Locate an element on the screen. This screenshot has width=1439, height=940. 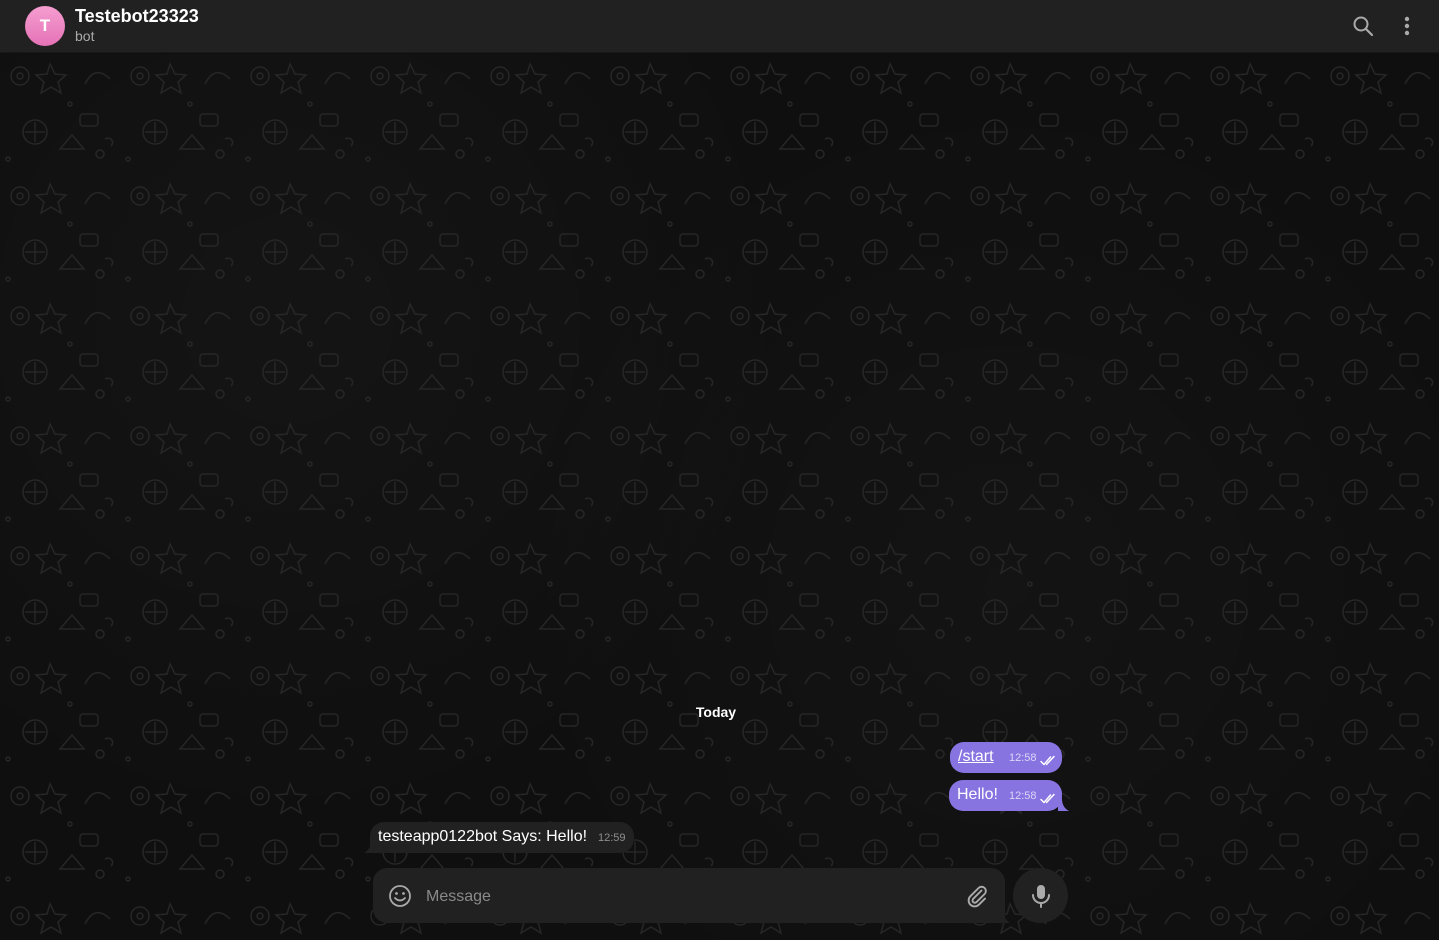
chat-title: Testebot23323 is located at coordinates (137, 16).